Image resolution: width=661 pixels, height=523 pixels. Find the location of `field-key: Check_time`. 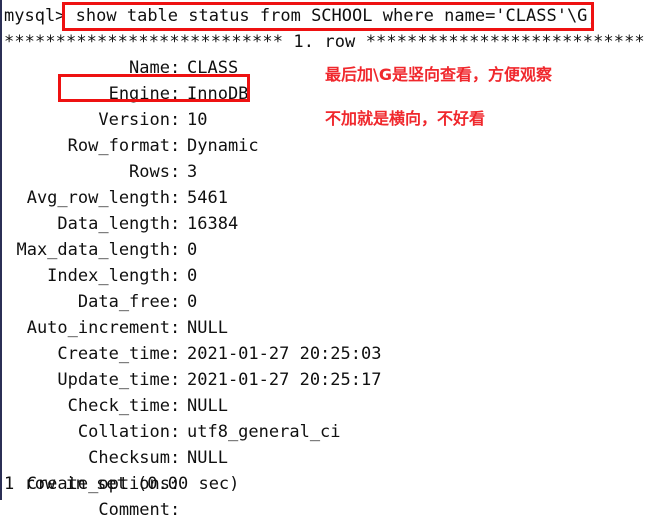

field-key: Check_time is located at coordinates (118, 406).